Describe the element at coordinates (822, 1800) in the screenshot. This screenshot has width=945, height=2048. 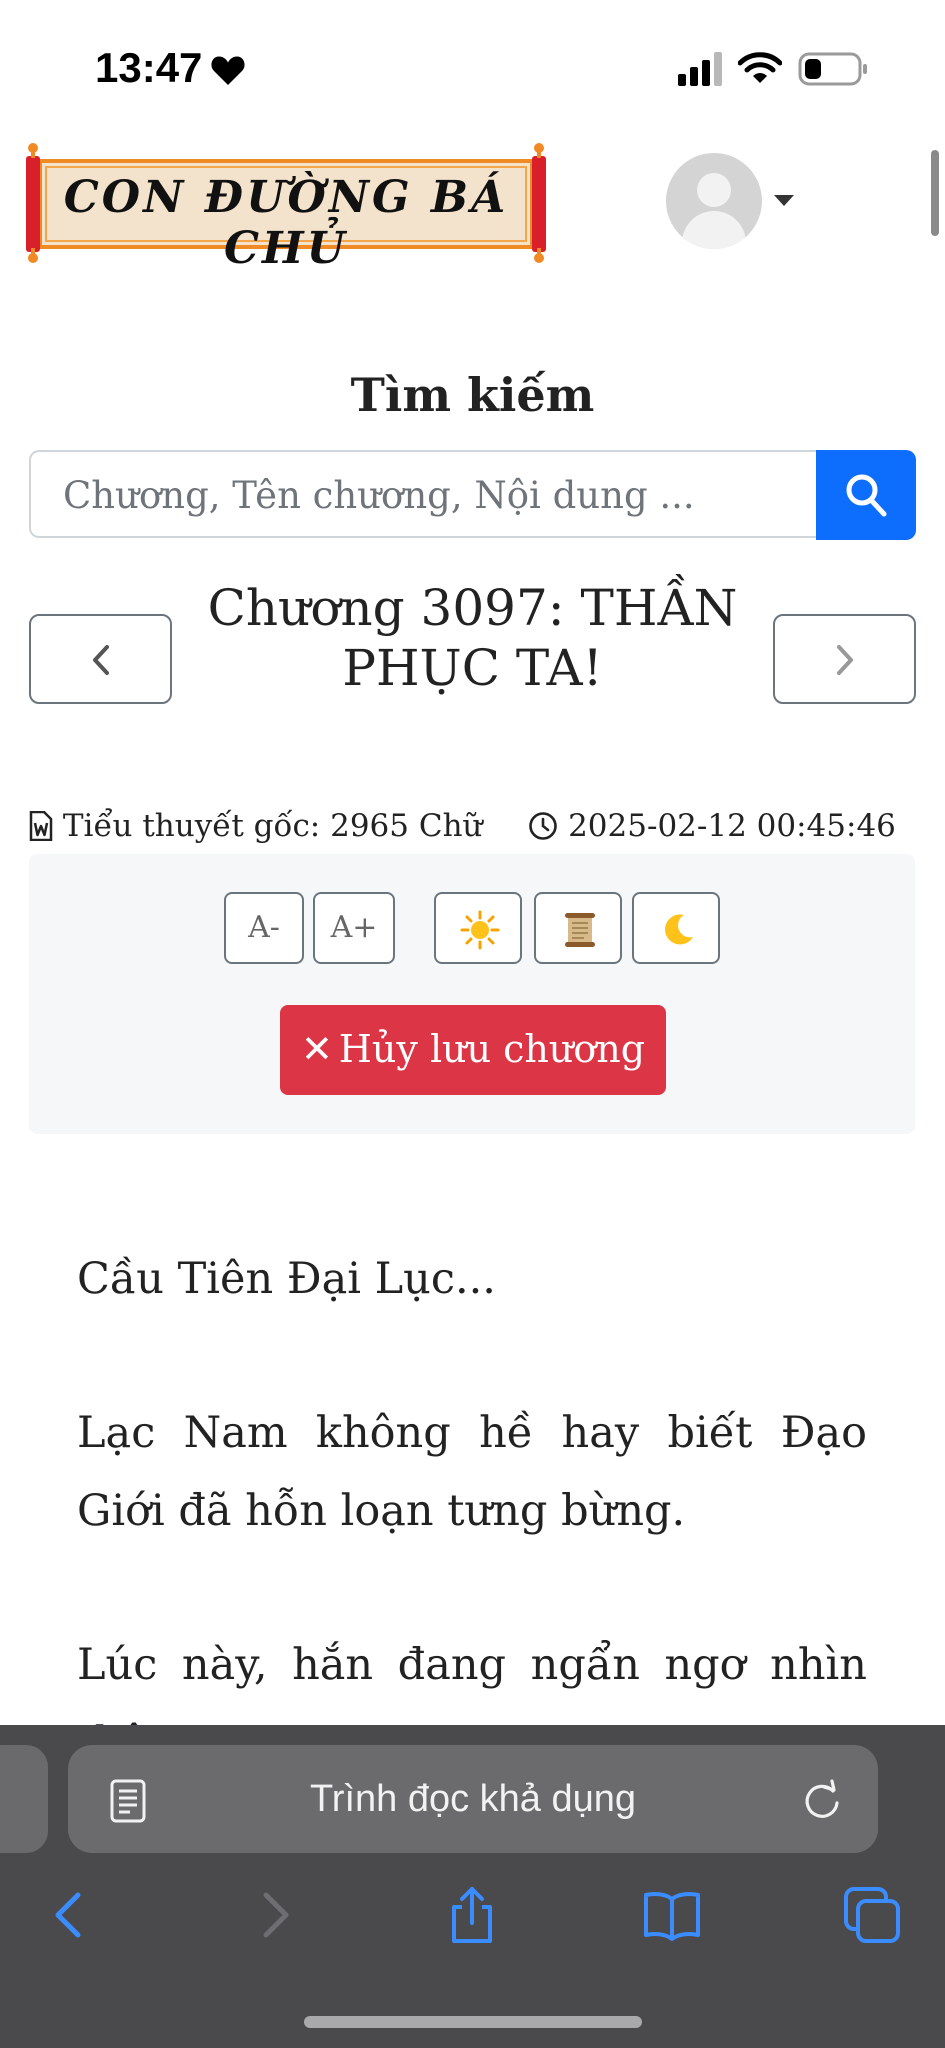
I see `reload-icon` at that location.